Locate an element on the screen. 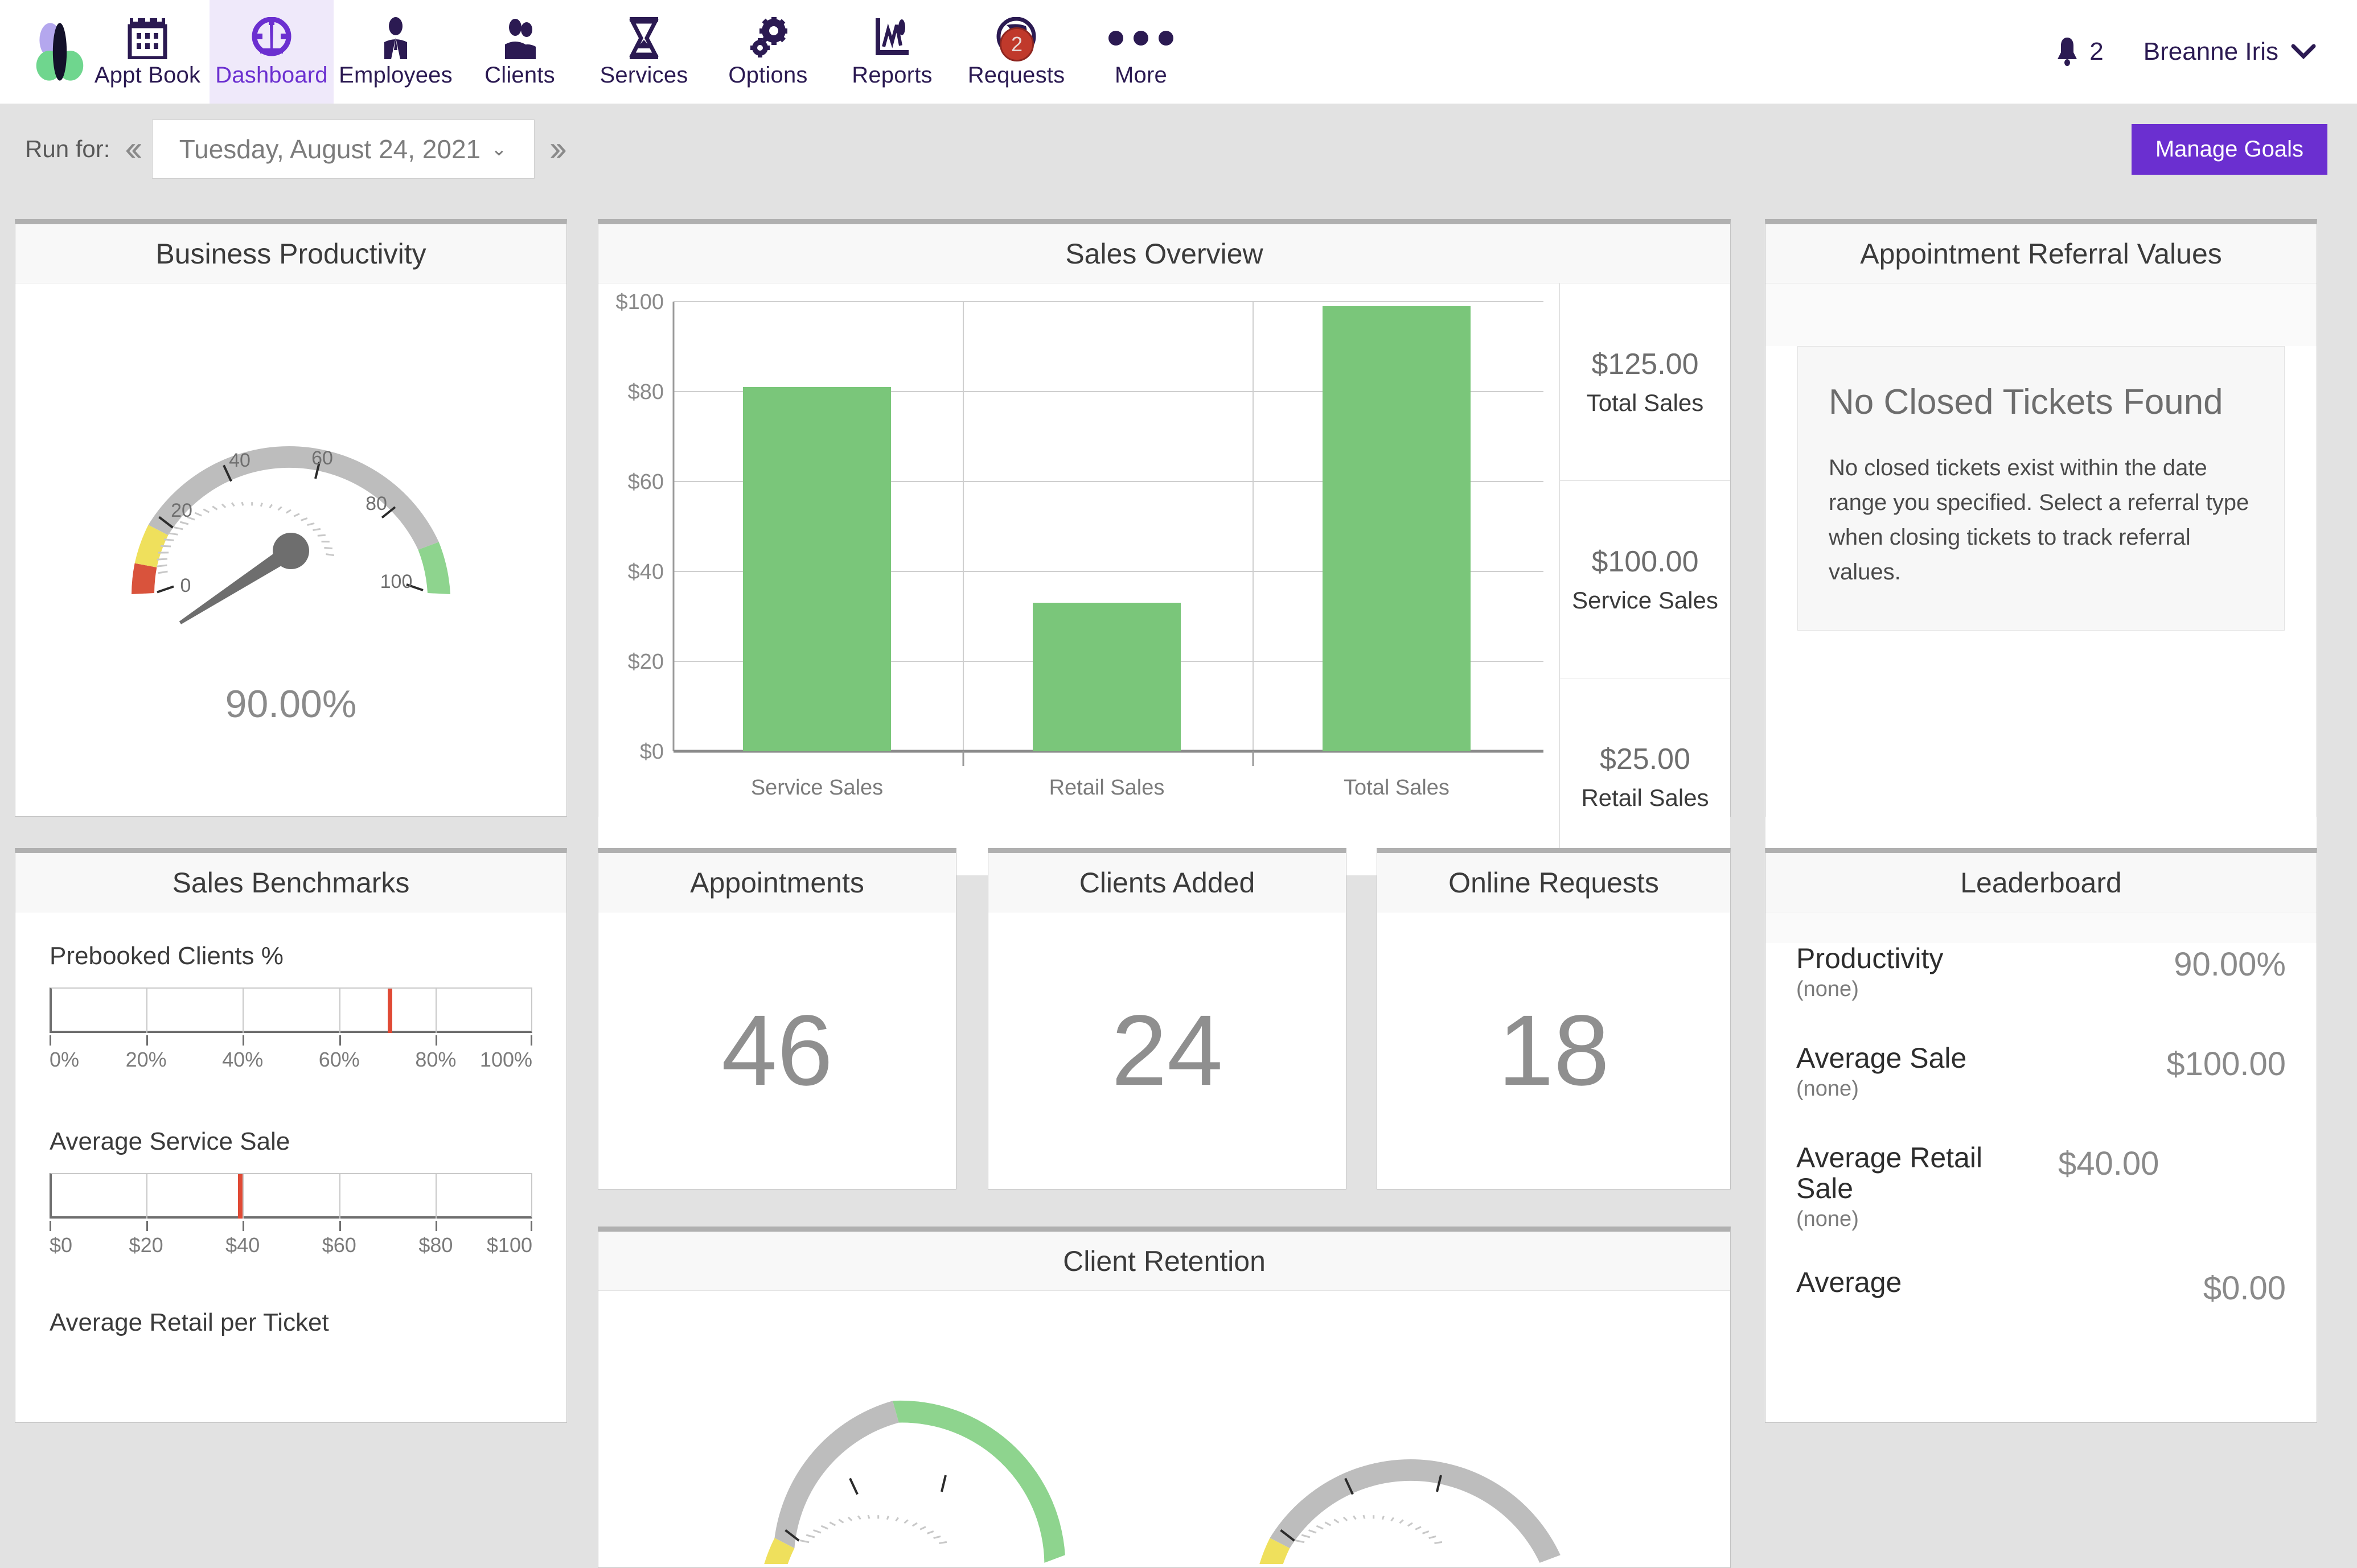 The width and height of the screenshot is (2357, 1568). prev-date-button: ‹‹ is located at coordinates (131, 149).